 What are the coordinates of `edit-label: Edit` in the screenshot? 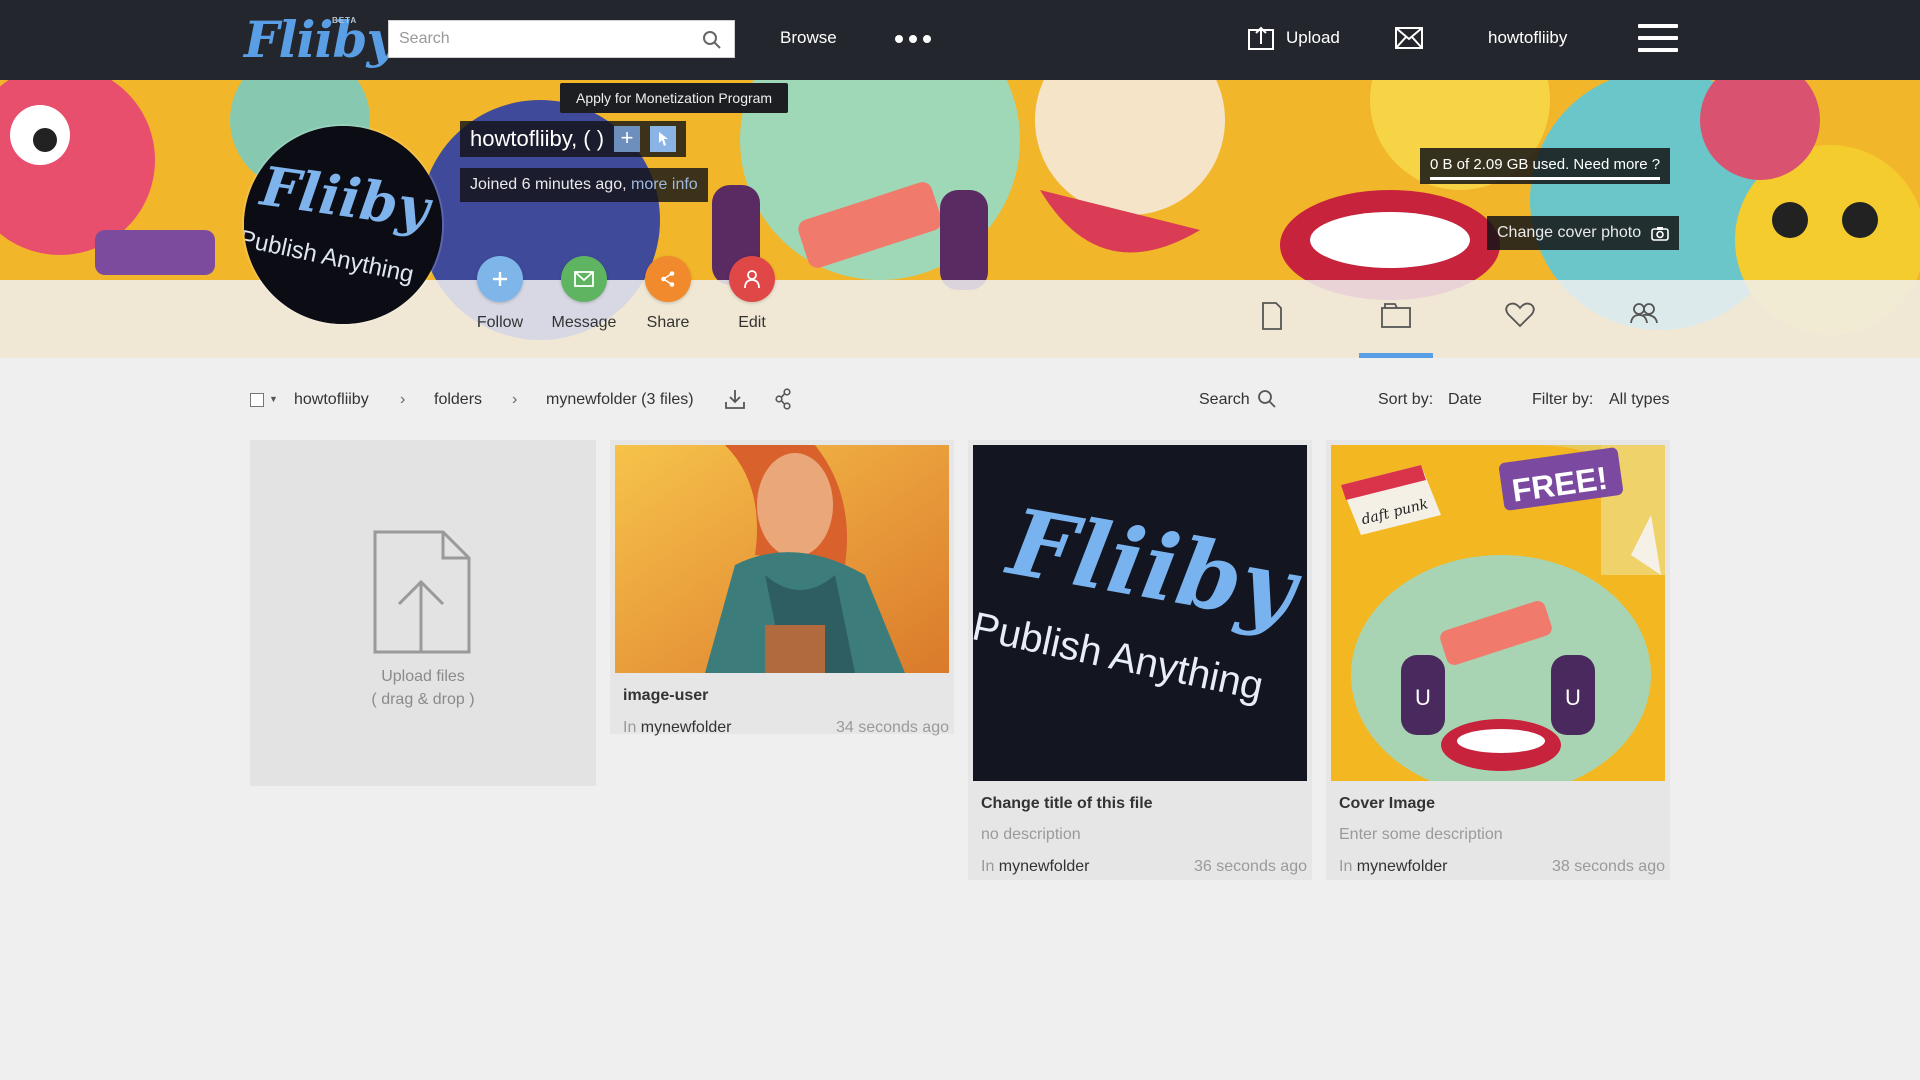 It's located at (752, 322).